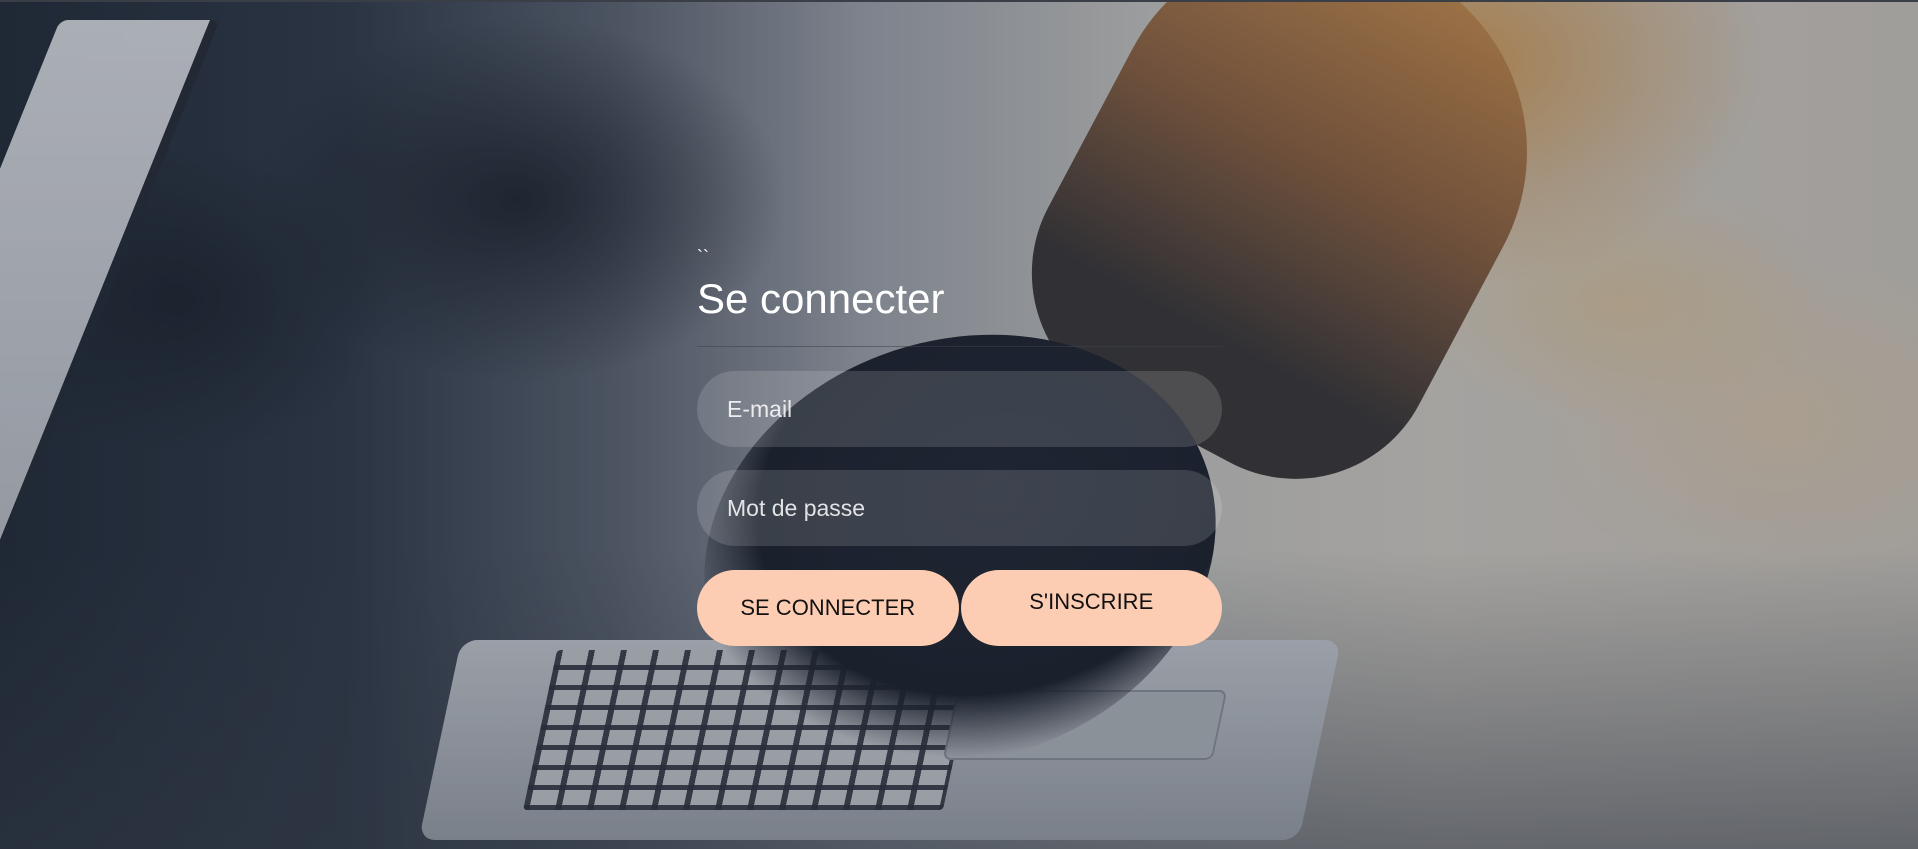 Image resolution: width=1918 pixels, height=849 pixels. I want to click on login-form: `` Se connecter SE CONNECTER S'INSCRIRE, so click(959, 447).